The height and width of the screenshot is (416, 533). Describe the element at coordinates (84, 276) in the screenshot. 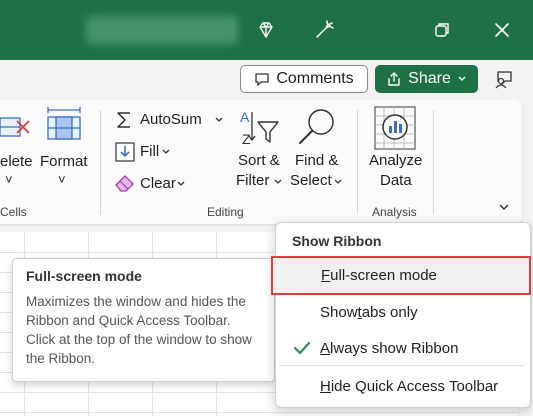

I see `tooltip-title: Full-screen mode` at that location.